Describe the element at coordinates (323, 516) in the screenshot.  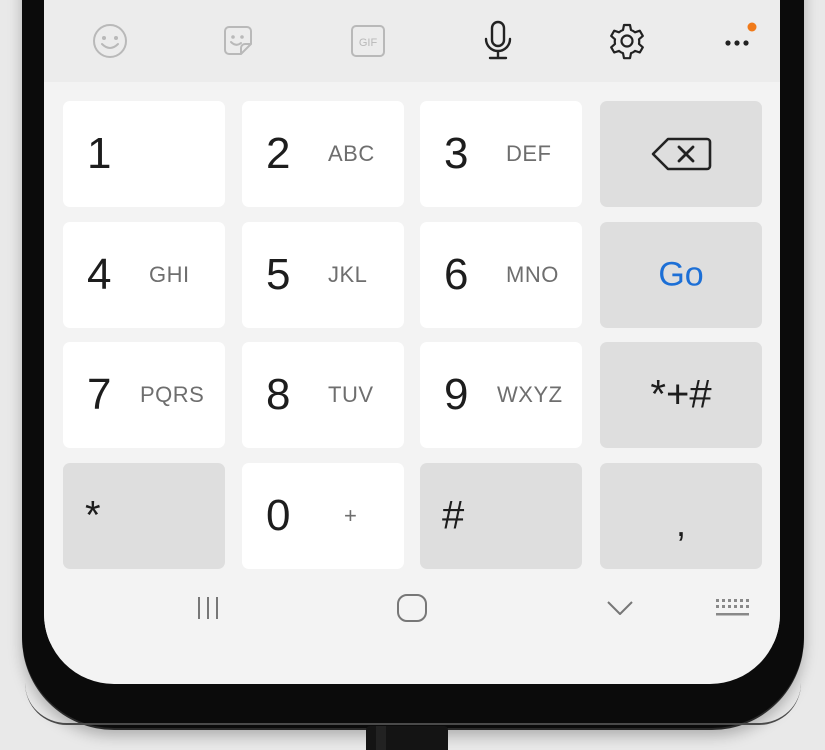
I see `key-0: 0 +` at that location.